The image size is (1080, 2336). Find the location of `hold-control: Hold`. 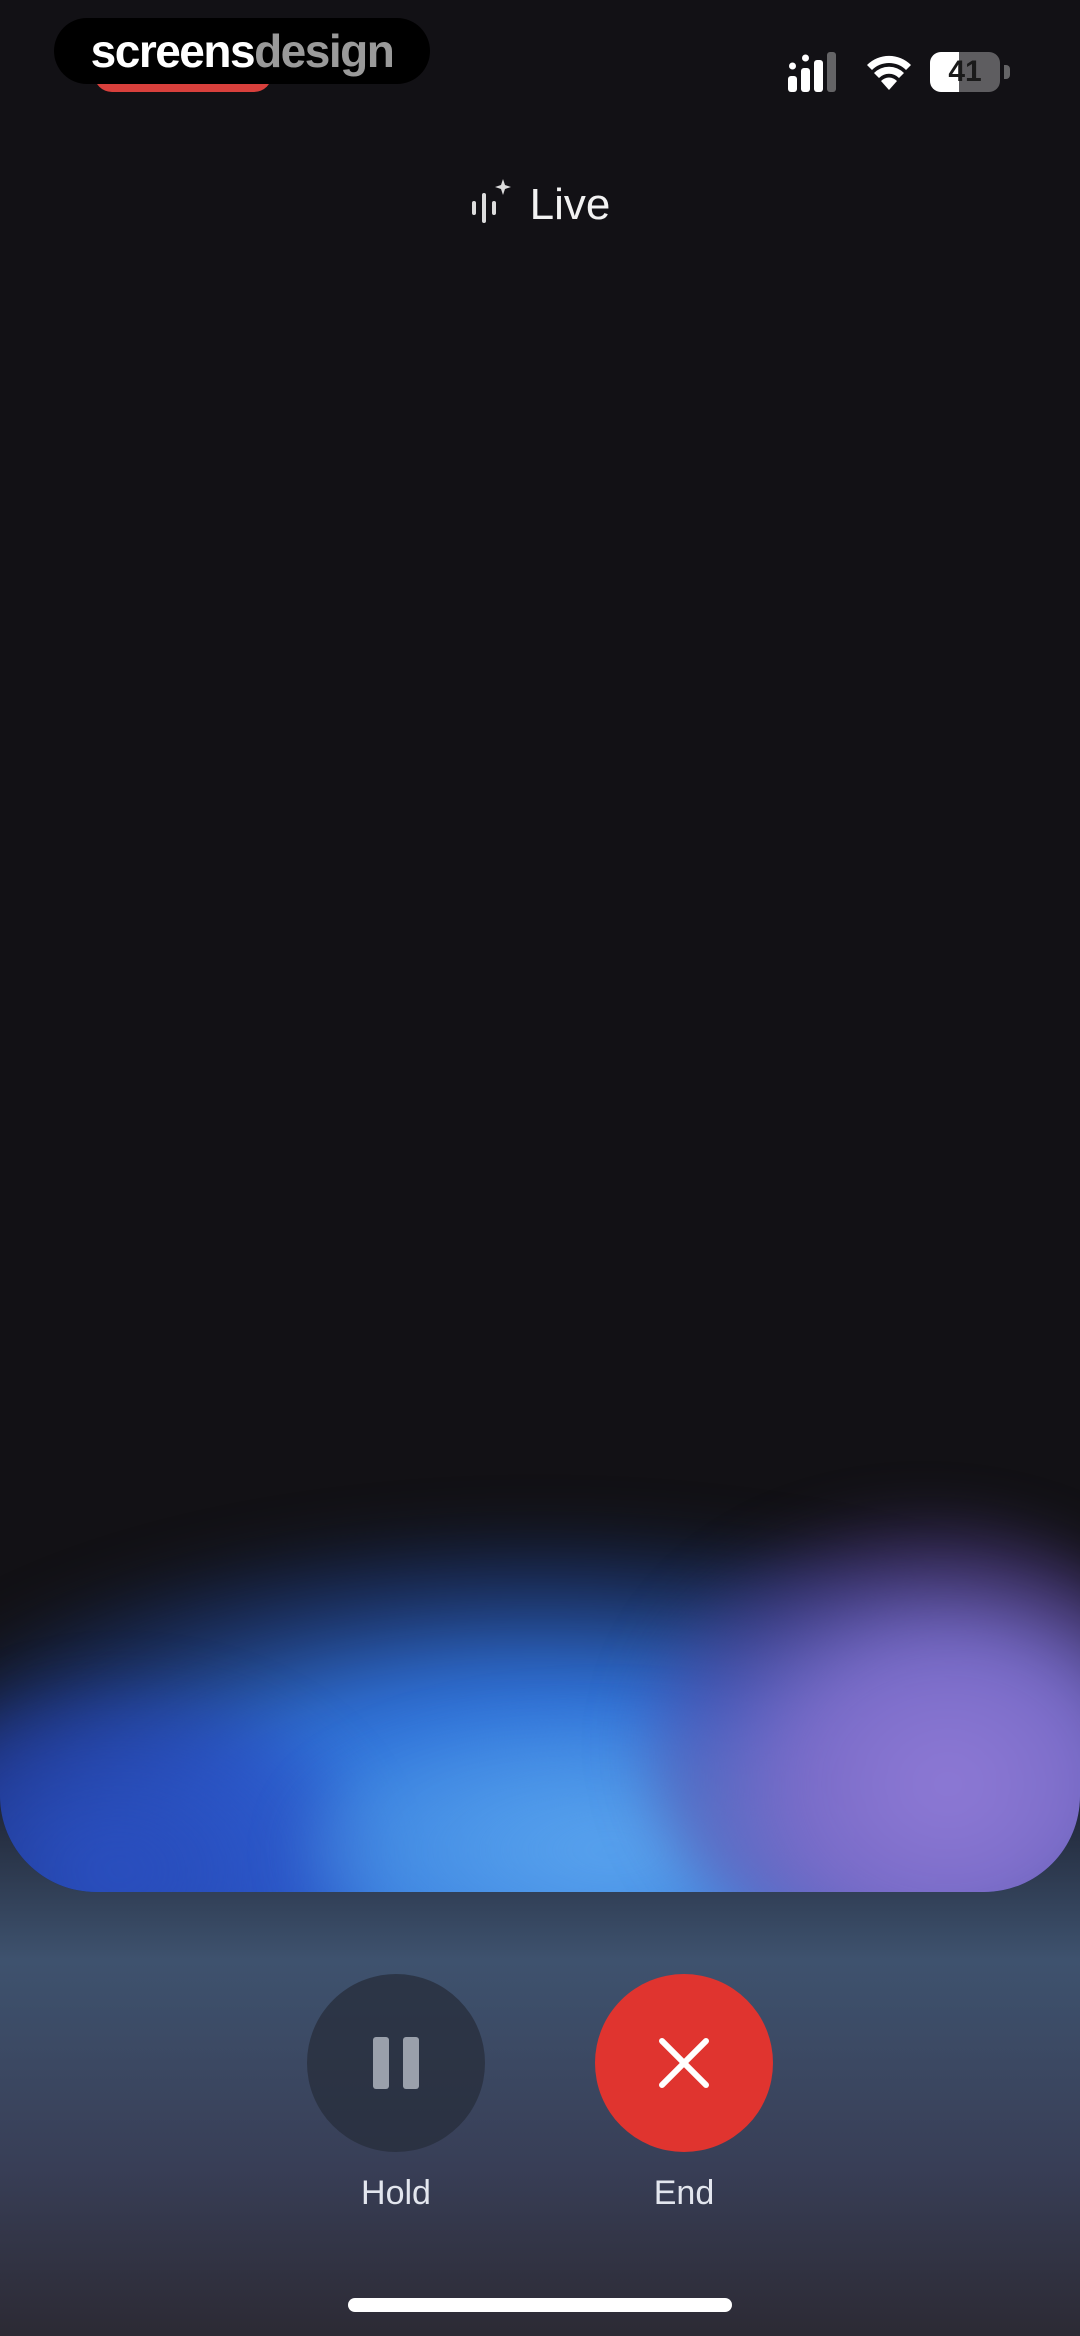

hold-control: Hold is located at coordinates (396, 2093).